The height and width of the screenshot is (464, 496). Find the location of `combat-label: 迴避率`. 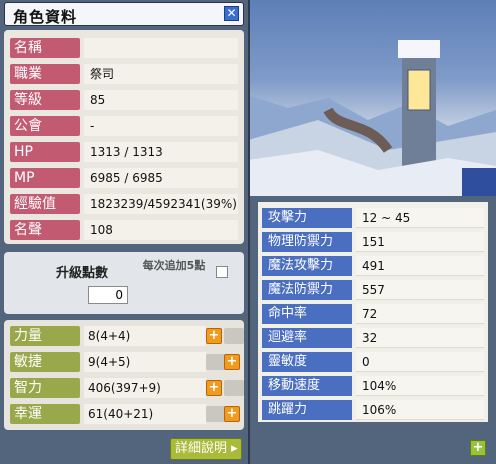

combat-label: 迴避率 is located at coordinates (307, 338).